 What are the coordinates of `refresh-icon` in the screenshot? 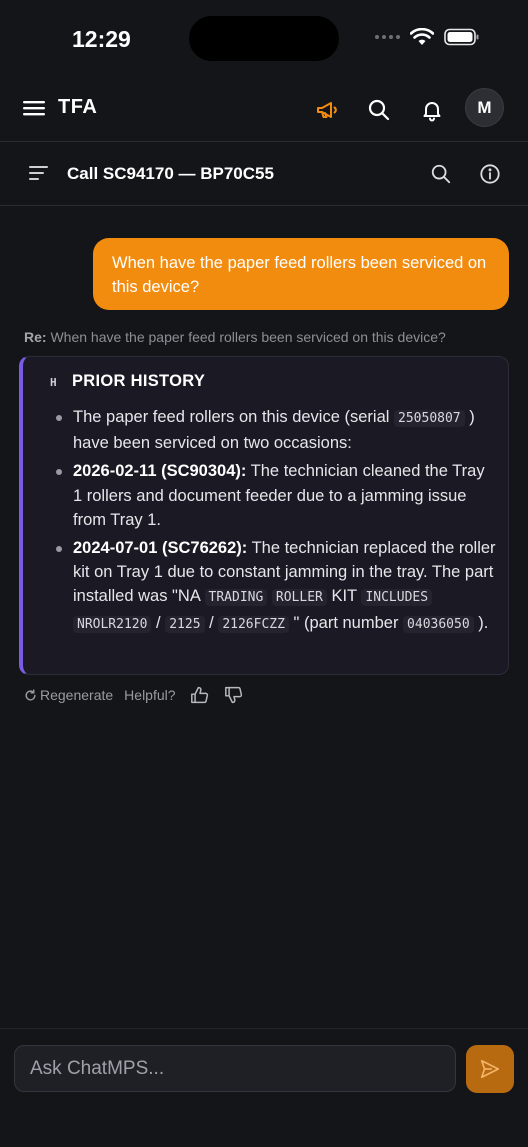 It's located at (30, 694).